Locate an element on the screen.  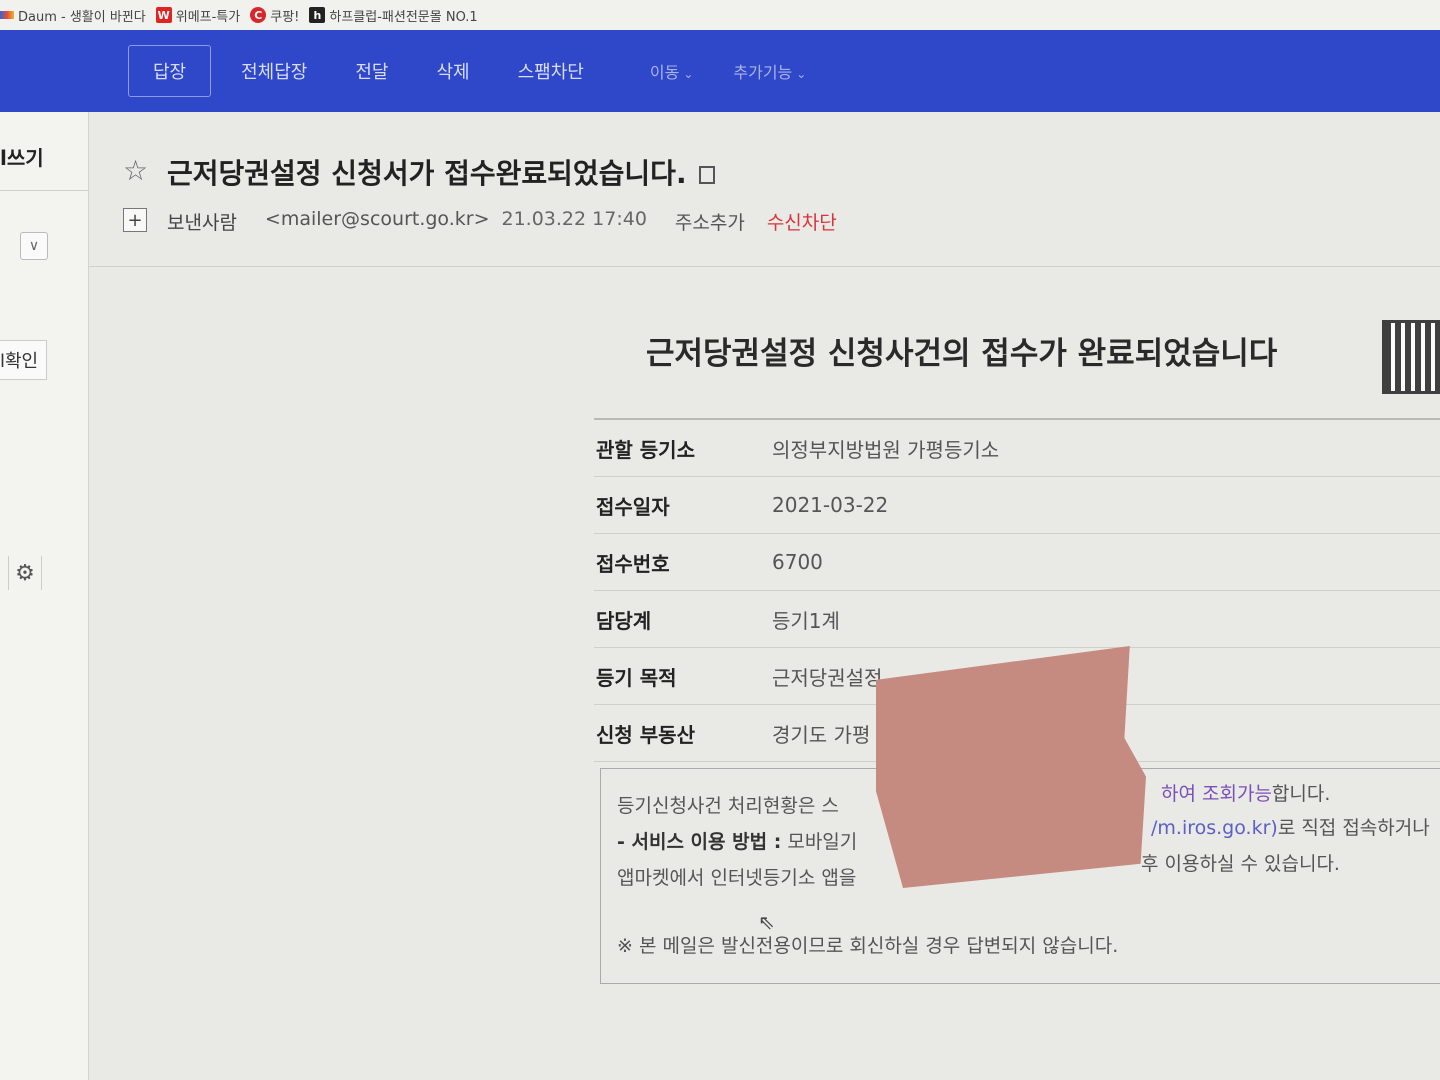
mail-date: 21.03.22 17:40 is located at coordinates (574, 219).